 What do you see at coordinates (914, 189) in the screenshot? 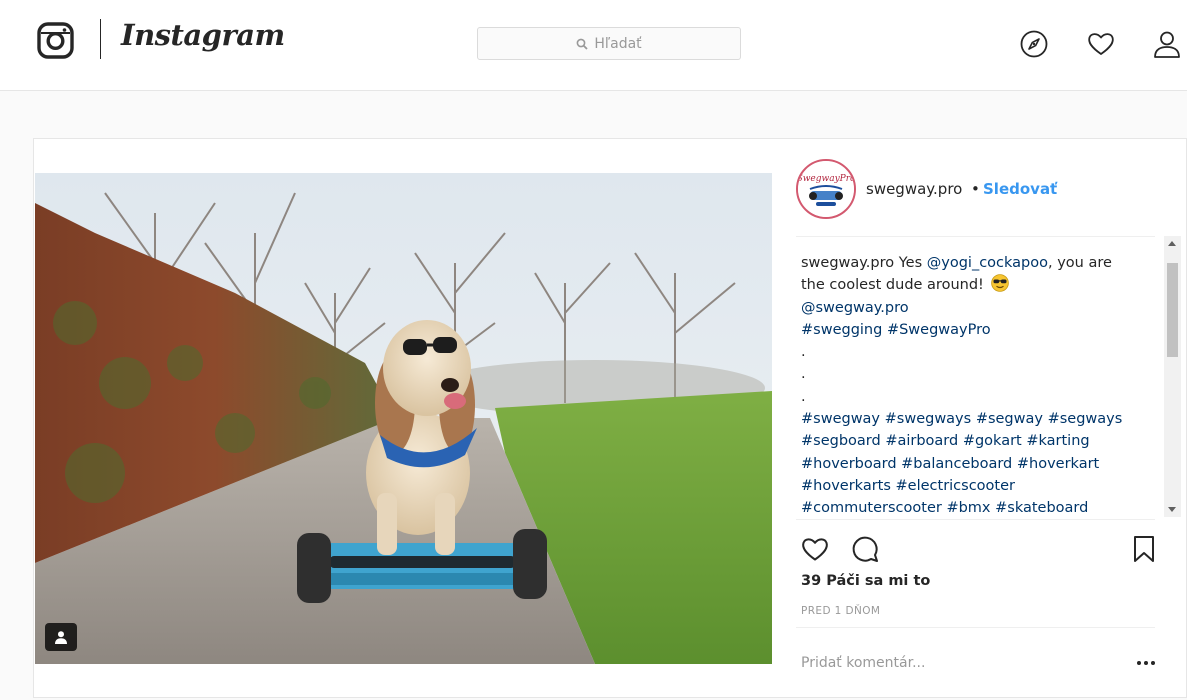
I see `post-author-username: swegway.pro` at bounding box center [914, 189].